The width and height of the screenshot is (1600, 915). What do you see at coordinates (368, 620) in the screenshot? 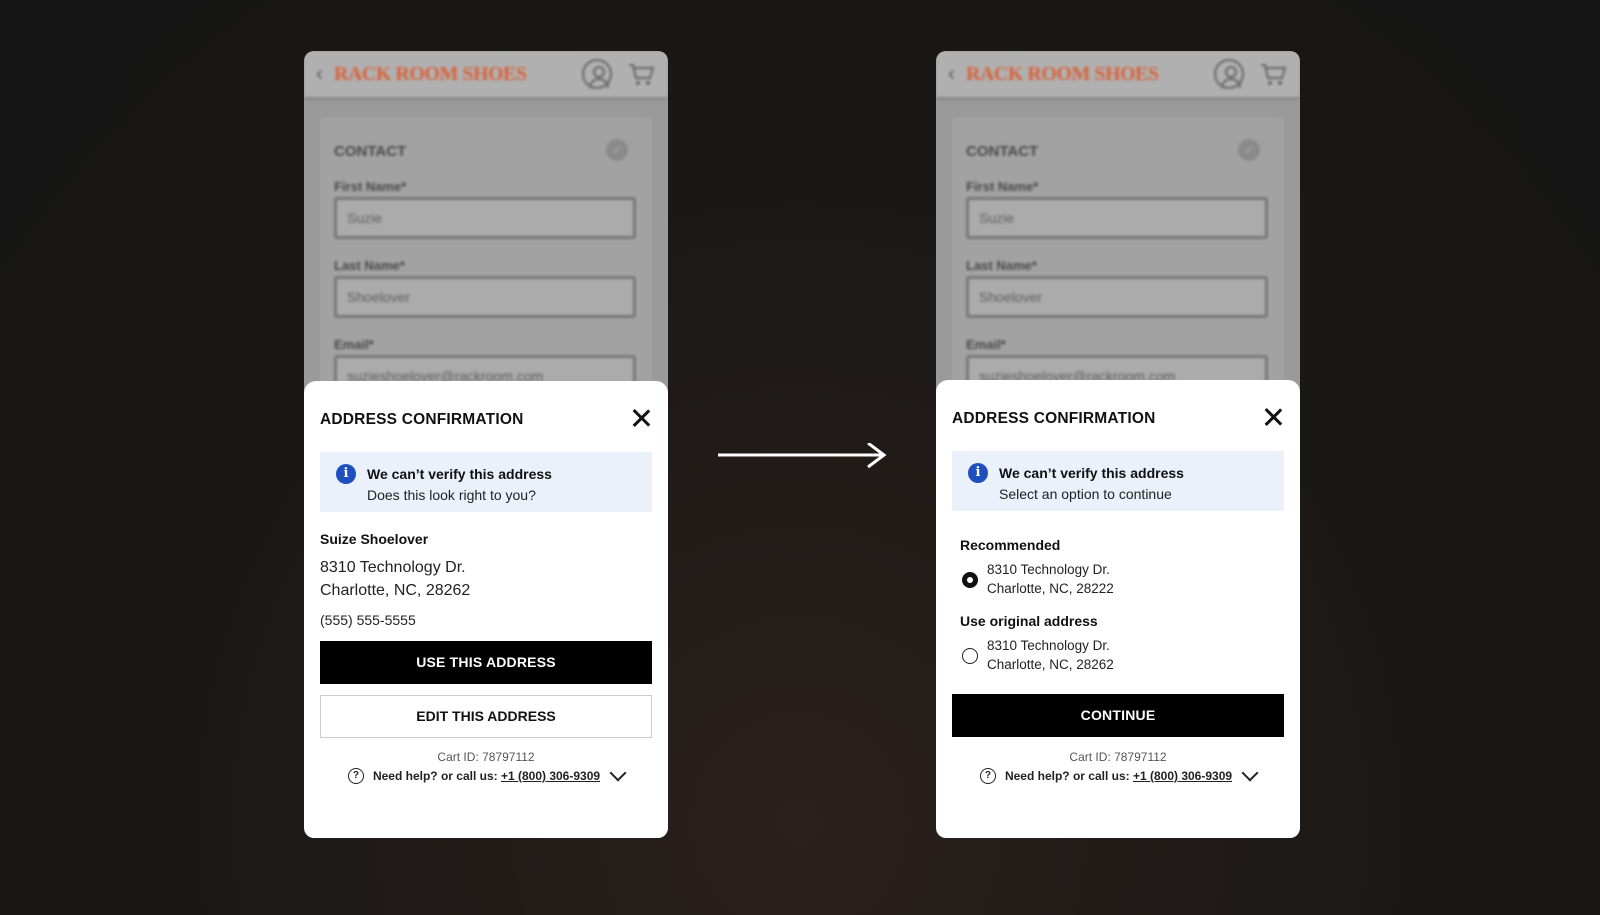
I see `phone-number: (555) 555-5555` at bounding box center [368, 620].